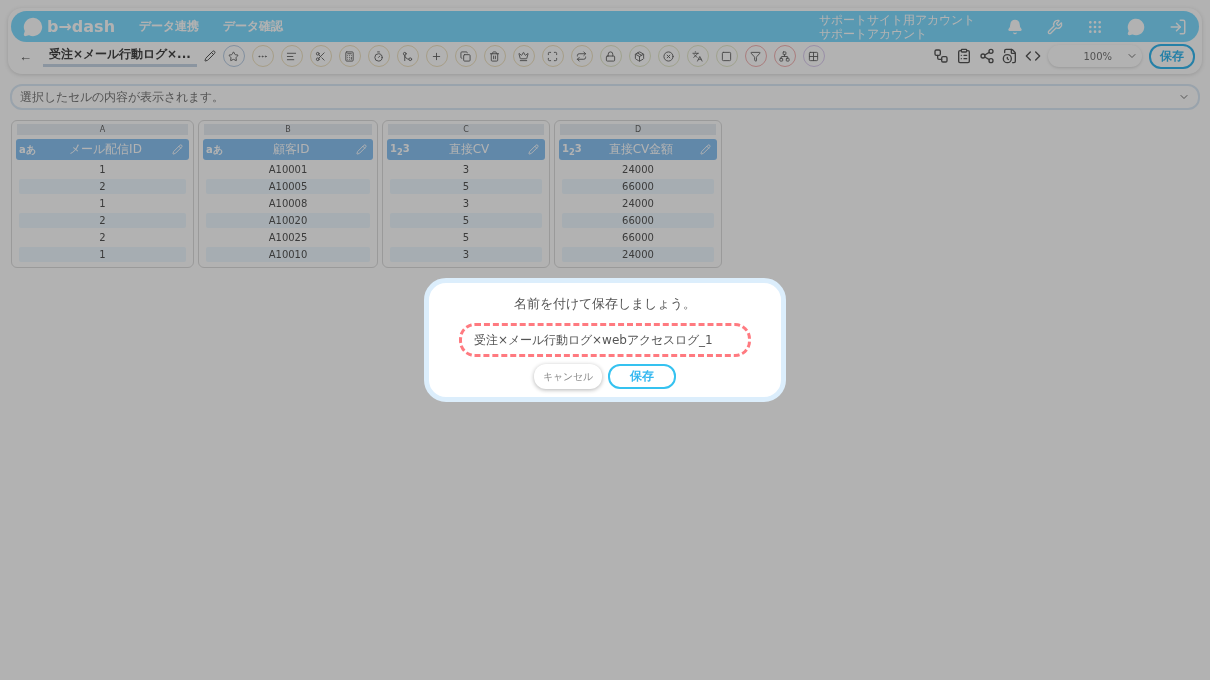 The height and width of the screenshot is (680, 1210). What do you see at coordinates (1136, 26) in the screenshot?
I see `chat-icon` at bounding box center [1136, 26].